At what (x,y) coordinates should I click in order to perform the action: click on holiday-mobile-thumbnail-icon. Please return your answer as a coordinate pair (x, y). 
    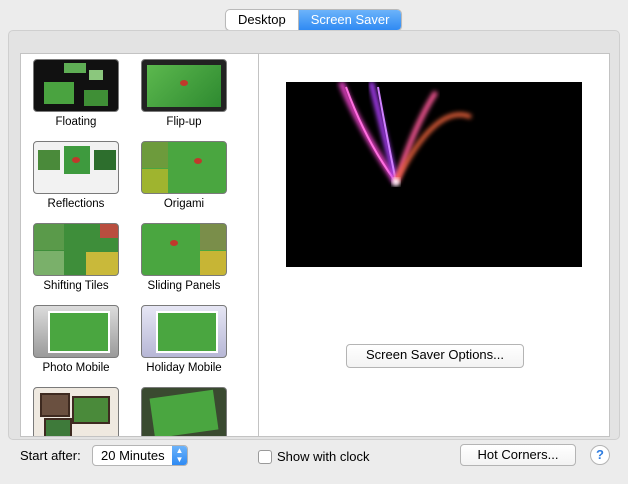
    Looking at the image, I should click on (184, 331).